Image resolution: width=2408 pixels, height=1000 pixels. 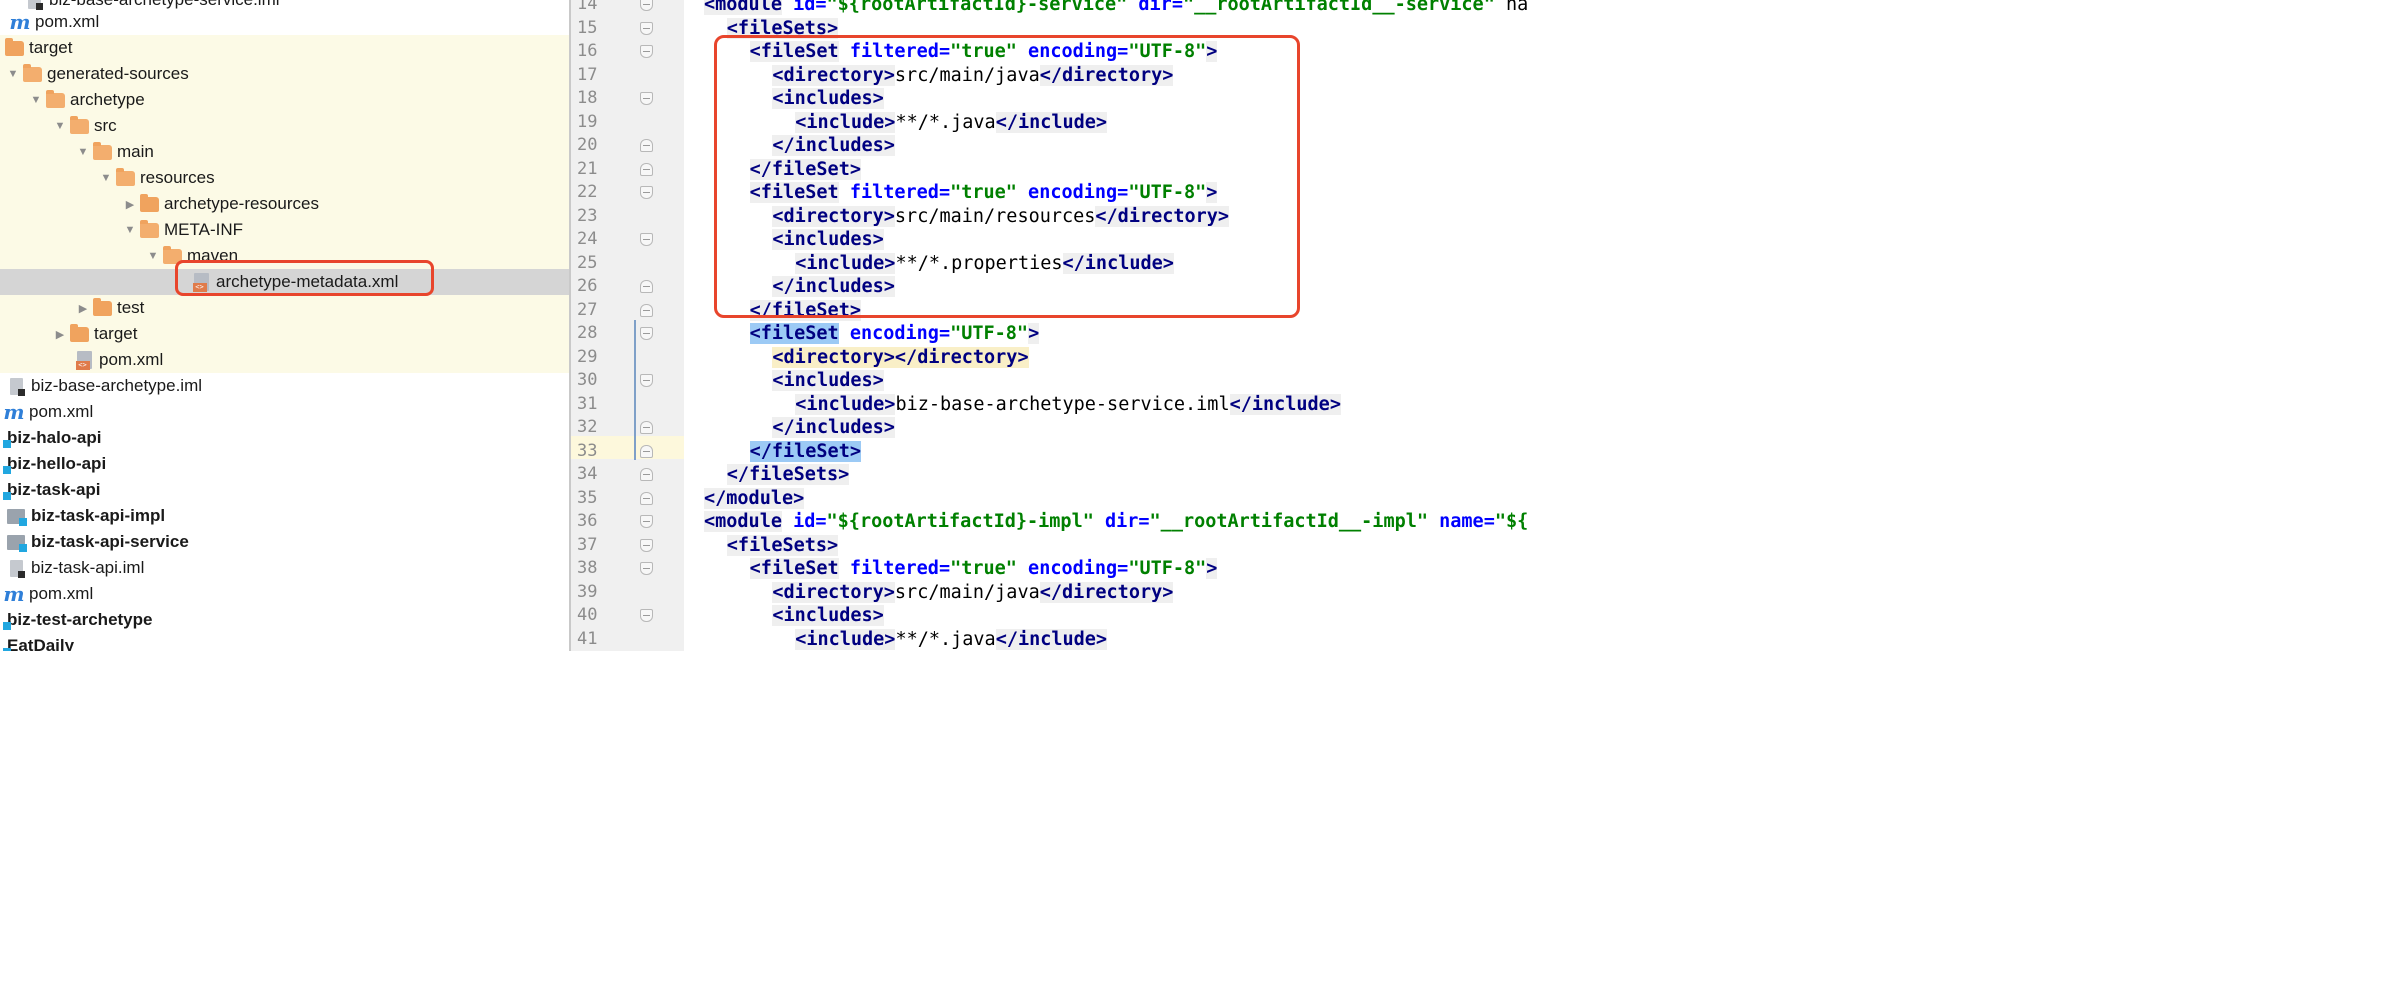 What do you see at coordinates (284, 230) in the screenshot?
I see `tree-item-meta-inf: ▼ META-INF` at bounding box center [284, 230].